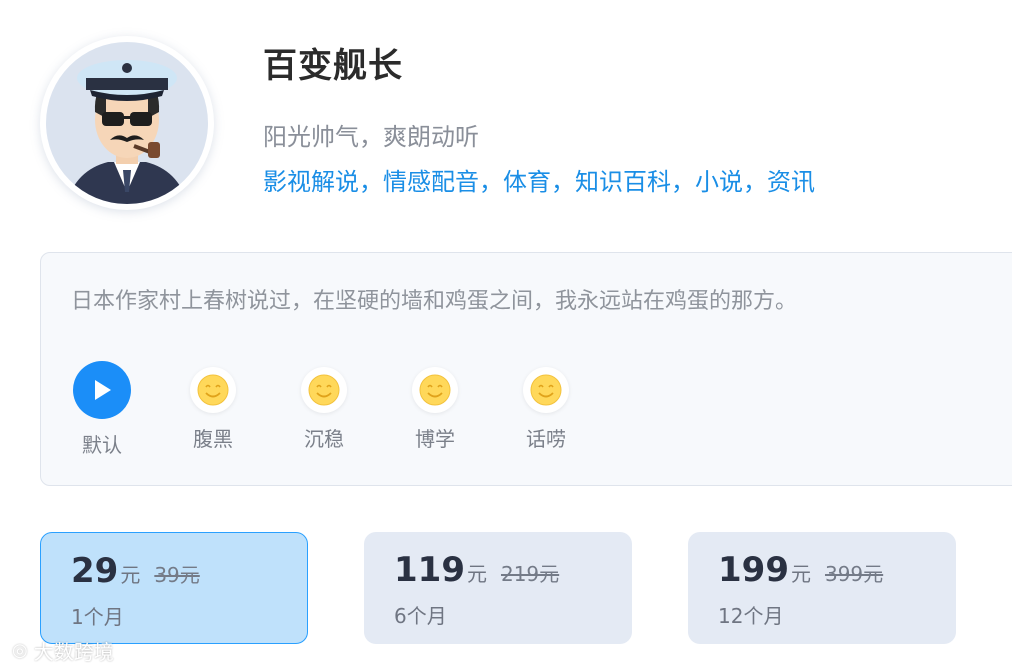 Image resolution: width=1012 pixels, height=668 pixels. What do you see at coordinates (333, 66) in the screenshot?
I see `voice-name: 百变舰长` at bounding box center [333, 66].